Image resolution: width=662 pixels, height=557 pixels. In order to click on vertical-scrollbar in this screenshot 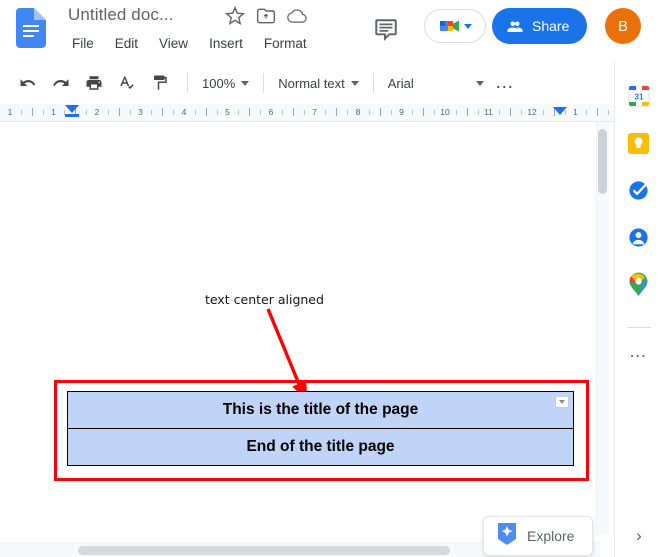, I will do `click(602, 161)`.